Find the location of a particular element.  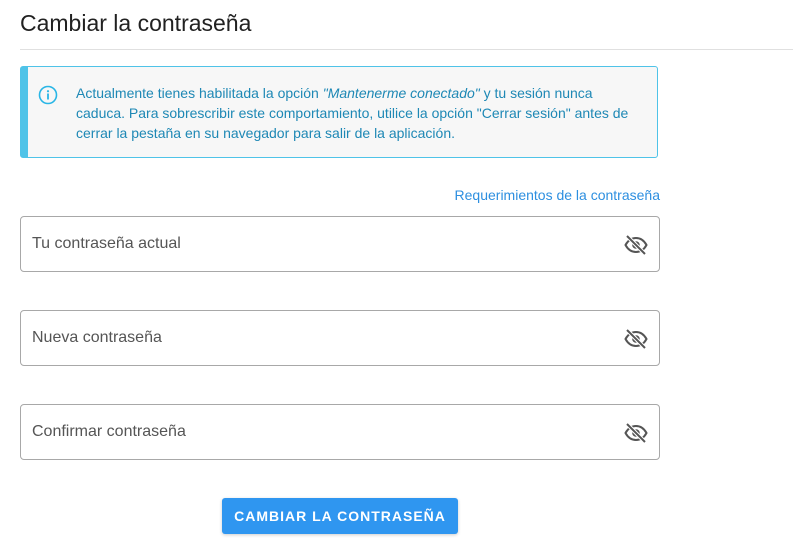

alert-text-emphasis: "Mantenerme conectado" is located at coordinates (401, 93).